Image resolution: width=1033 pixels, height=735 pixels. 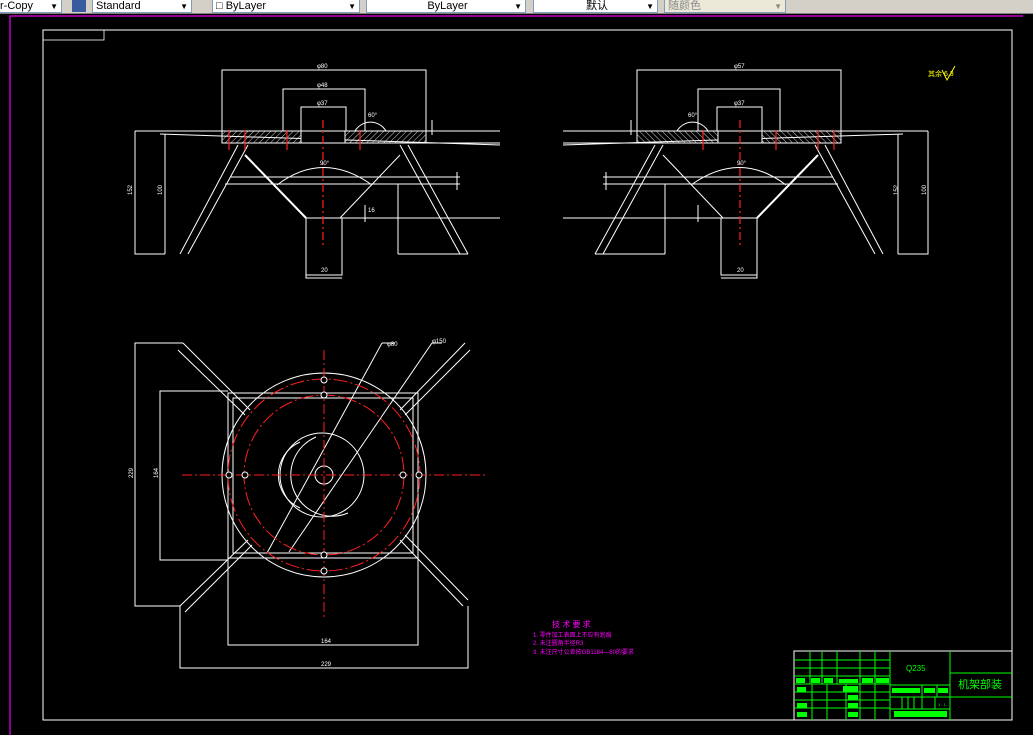 I want to click on tech-requirement-item: 2. 未注圆角半径R3, so click(x=558, y=643).